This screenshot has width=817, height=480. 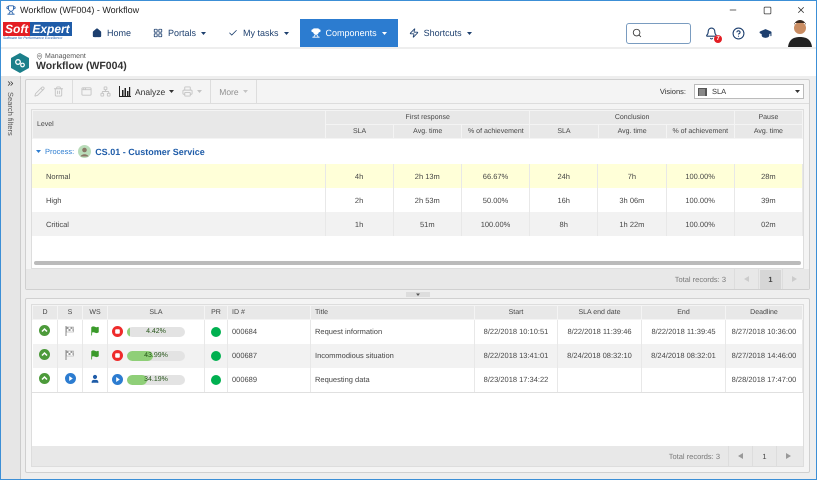 What do you see at coordinates (38, 151) in the screenshot?
I see `expanded-caret-icon` at bounding box center [38, 151].